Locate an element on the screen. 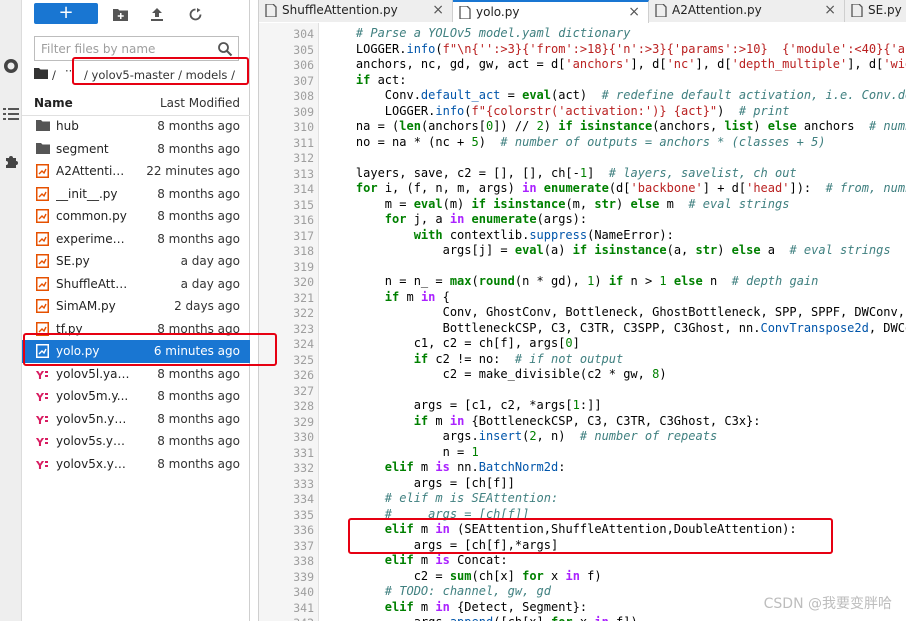 The width and height of the screenshot is (906, 621). code-token: if is located at coordinates (580, 250).